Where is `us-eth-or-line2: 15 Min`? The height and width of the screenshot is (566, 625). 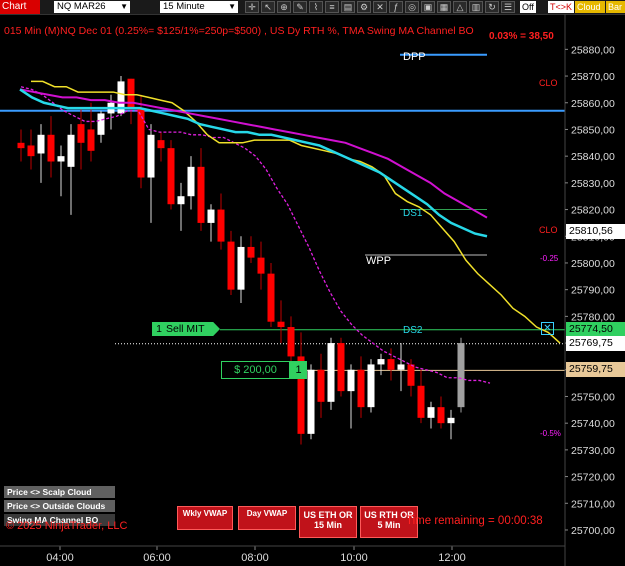 us-eth-or-line2: 15 Min is located at coordinates (327, 525).